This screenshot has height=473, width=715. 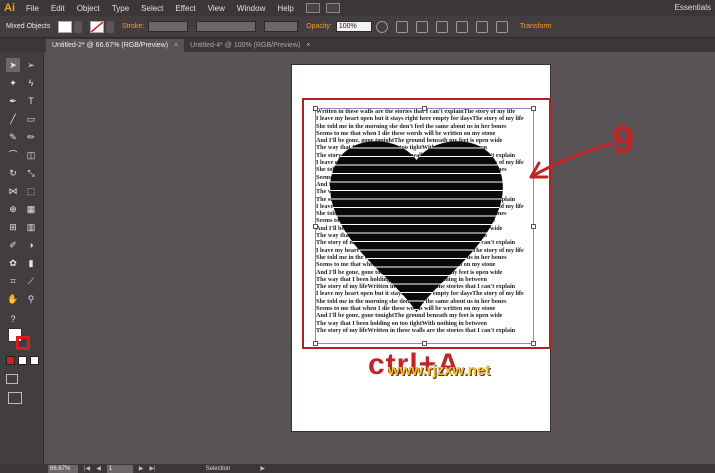 What do you see at coordinates (23, 343) in the screenshot?
I see `stroke-box` at bounding box center [23, 343].